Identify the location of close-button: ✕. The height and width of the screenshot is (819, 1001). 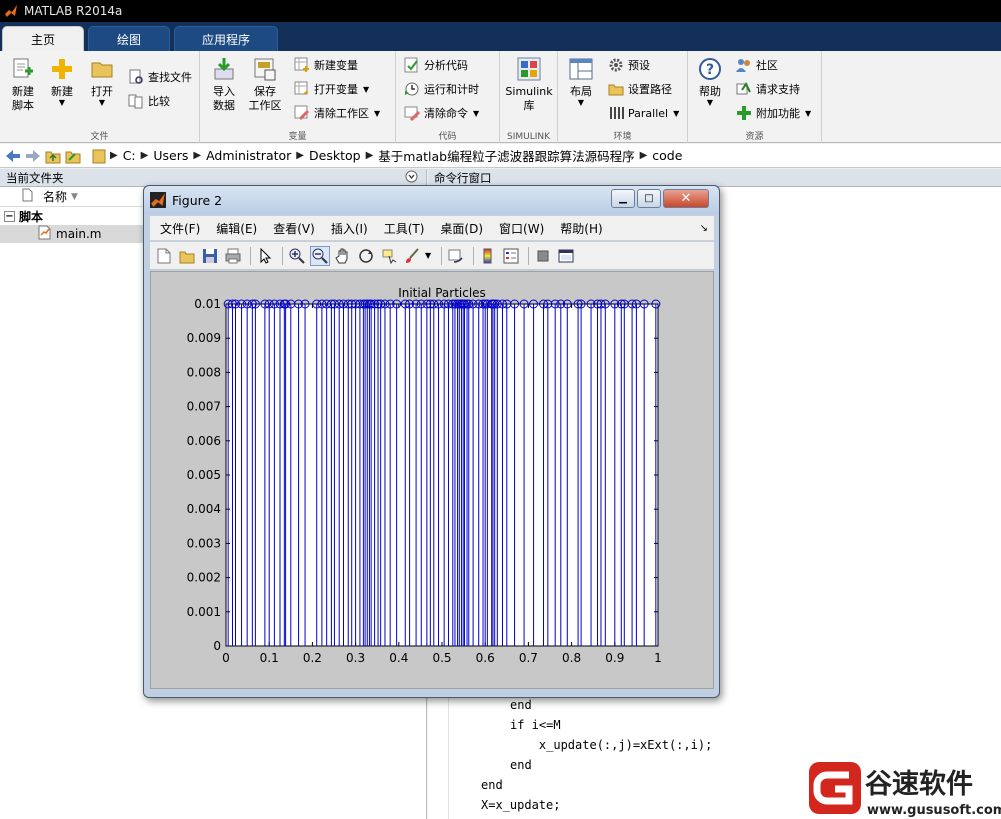
(686, 198).